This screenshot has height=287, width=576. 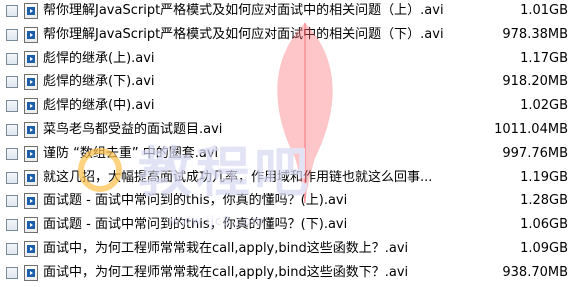 I want to click on list-item: 面试题 - 面试中常问到的this，你真的懂吗？(下).avi 1.06GB, so click(x=288, y=225).